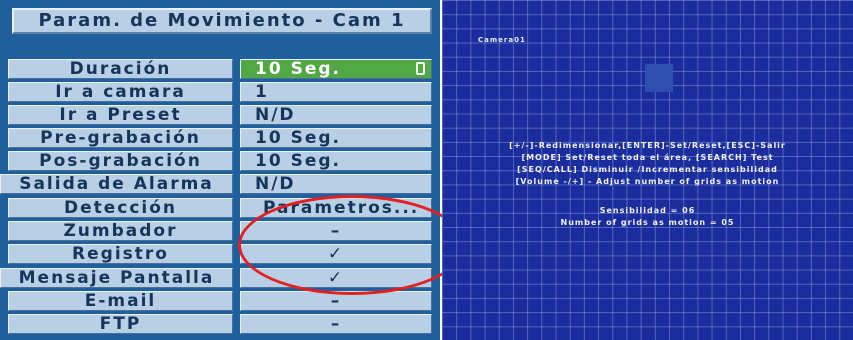 The width and height of the screenshot is (853, 340). I want to click on row-label: Detección, so click(120, 208).